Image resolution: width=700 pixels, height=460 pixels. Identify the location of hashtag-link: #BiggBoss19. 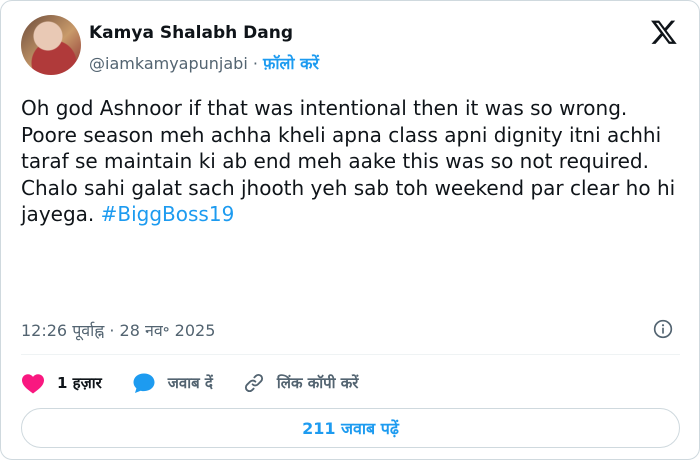
(168, 214).